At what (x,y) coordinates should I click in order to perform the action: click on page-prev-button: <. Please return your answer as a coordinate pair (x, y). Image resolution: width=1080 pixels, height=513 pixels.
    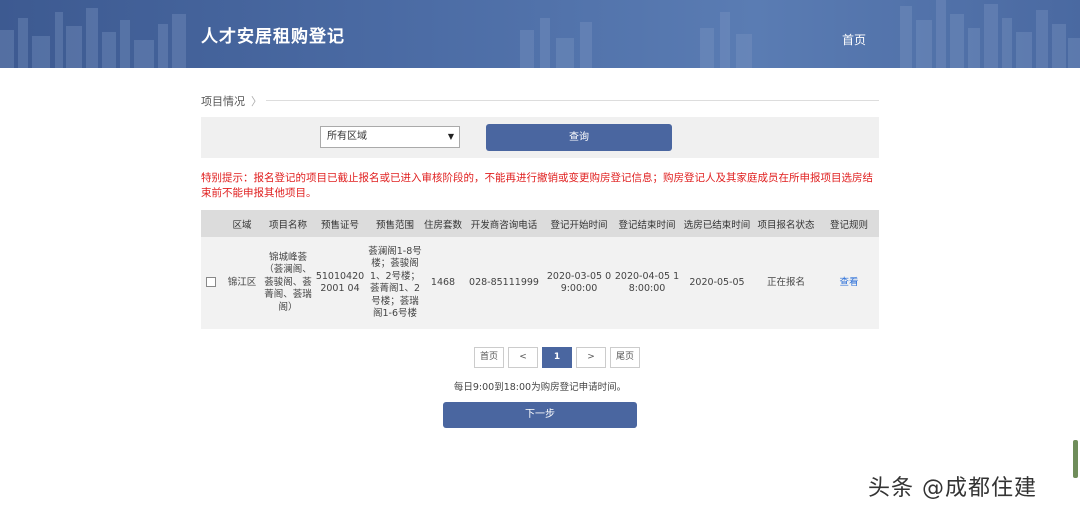
    Looking at the image, I should click on (523, 357).